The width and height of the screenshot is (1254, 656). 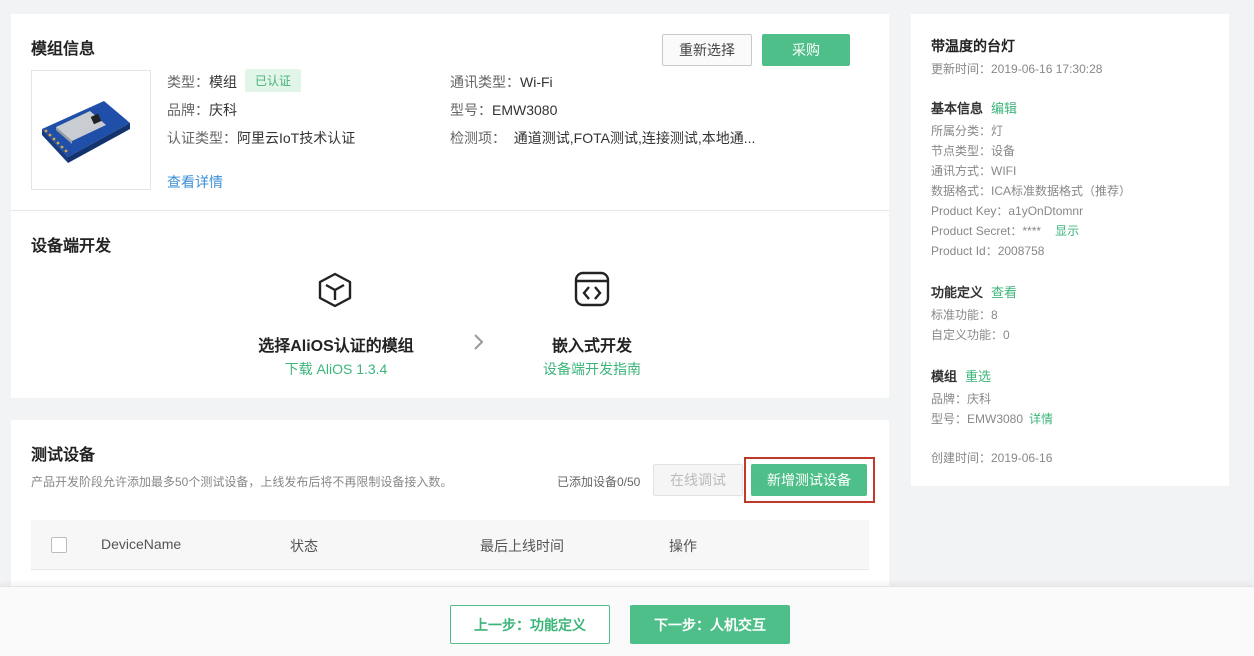 I want to click on reselect-module-link: 重选, so click(x=978, y=376).